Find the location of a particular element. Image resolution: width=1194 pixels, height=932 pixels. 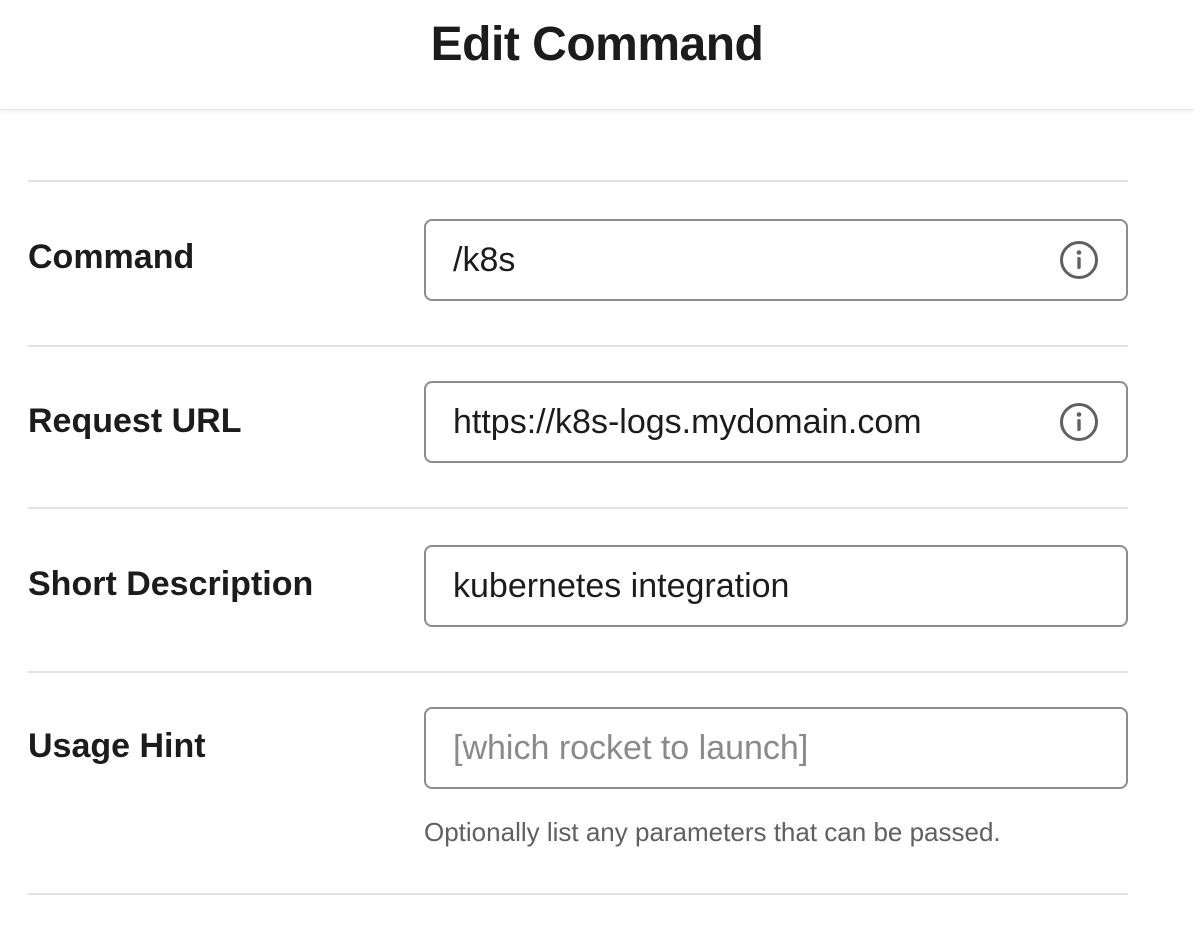

usage-hint-label: Usage Hint is located at coordinates (117, 746).